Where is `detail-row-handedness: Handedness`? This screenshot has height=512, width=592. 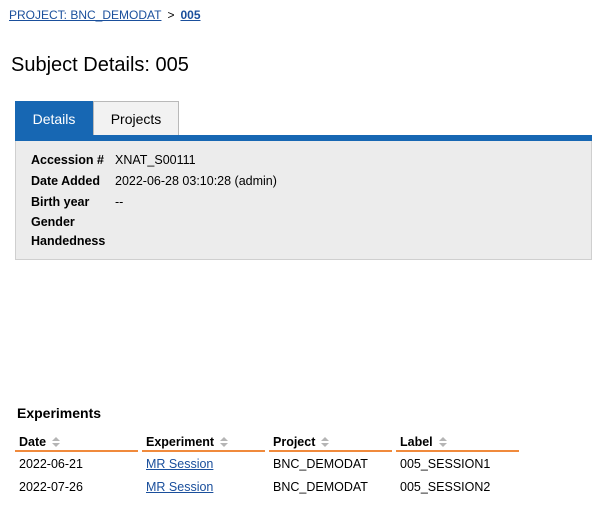
detail-row-handedness: Handedness is located at coordinates (73, 241).